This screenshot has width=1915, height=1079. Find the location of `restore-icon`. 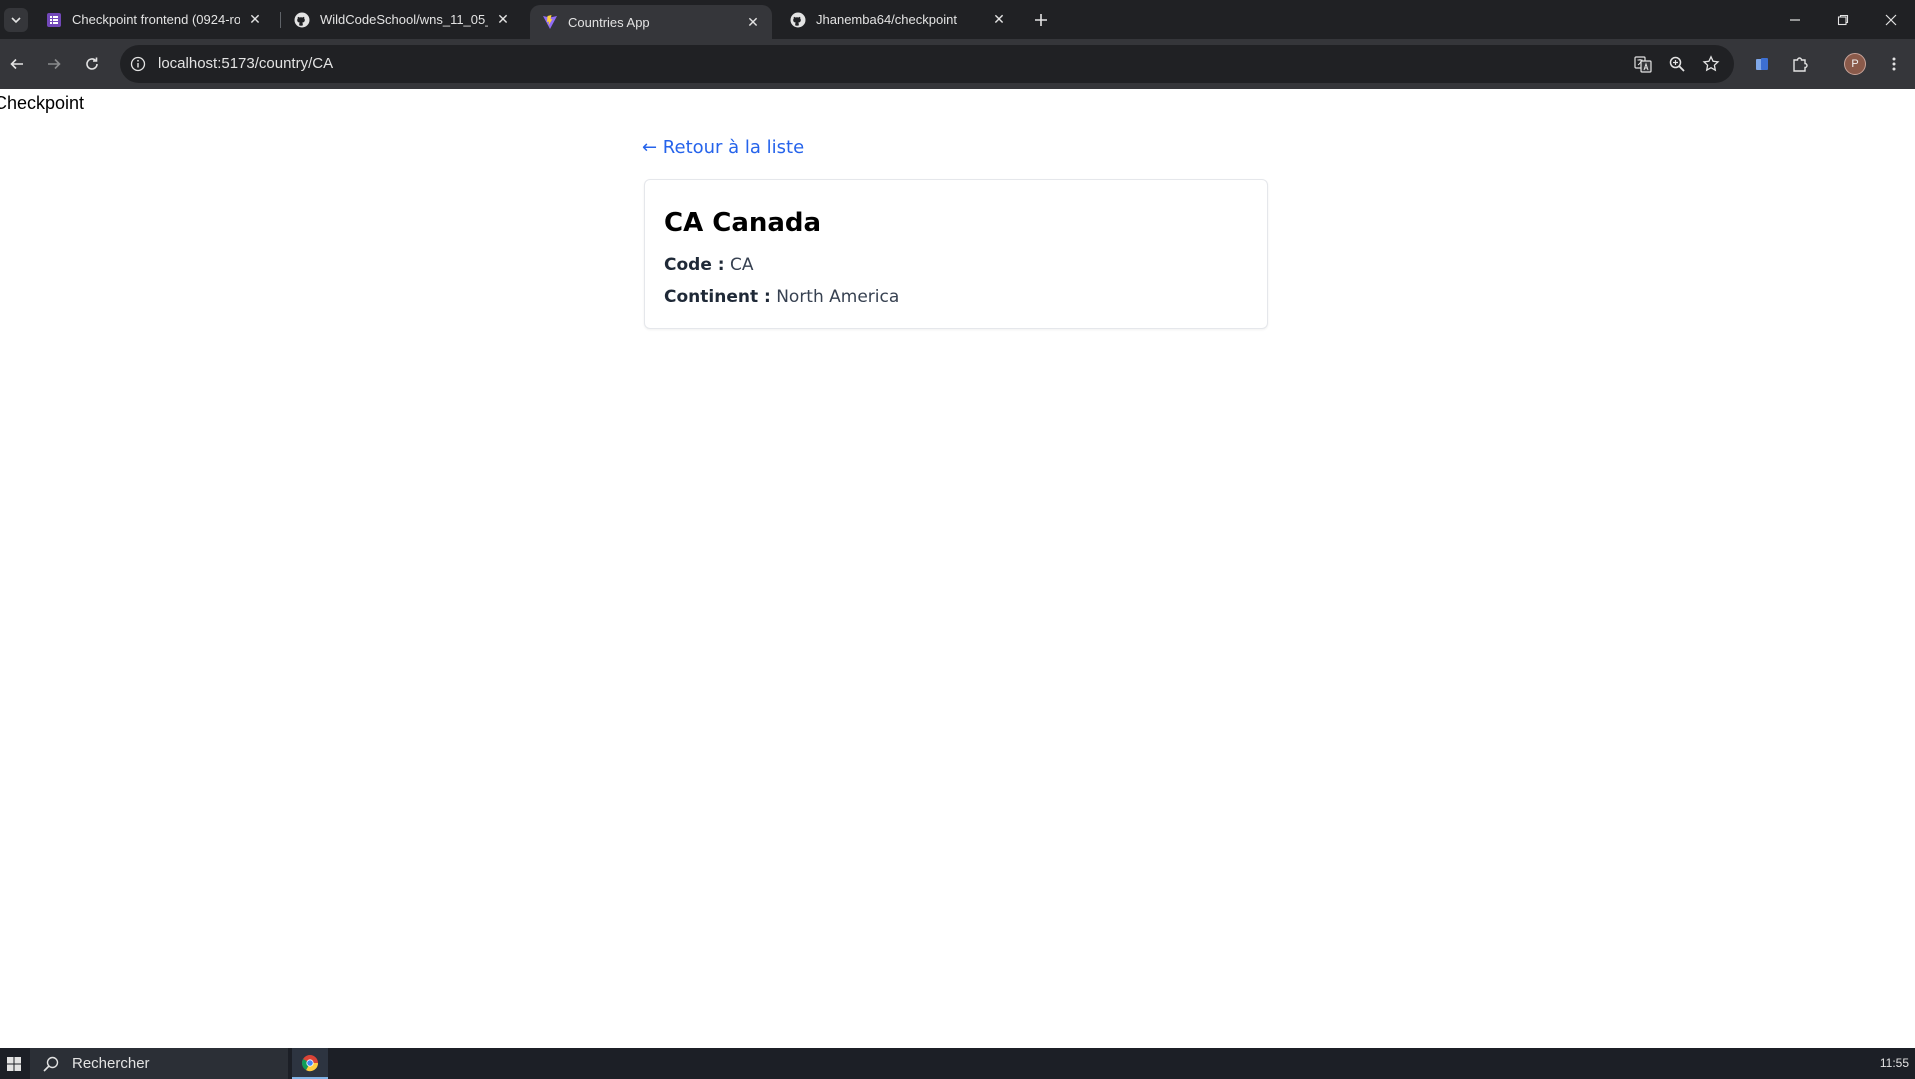

restore-icon is located at coordinates (1843, 19).